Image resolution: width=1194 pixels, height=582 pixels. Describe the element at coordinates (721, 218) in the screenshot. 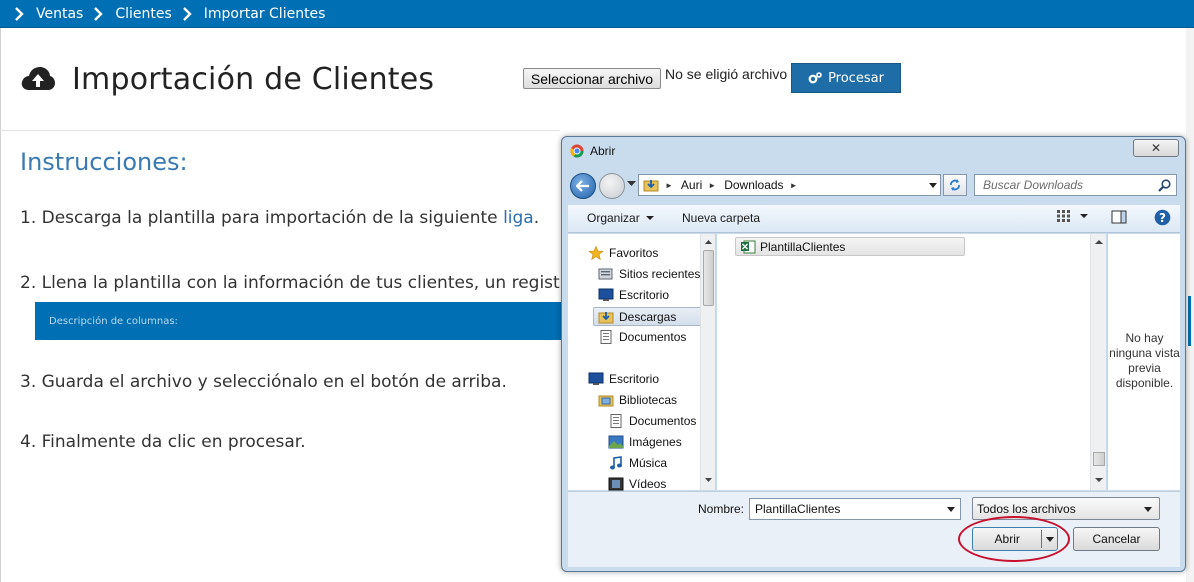

I see `new-folder-button: Nueva carpeta` at that location.